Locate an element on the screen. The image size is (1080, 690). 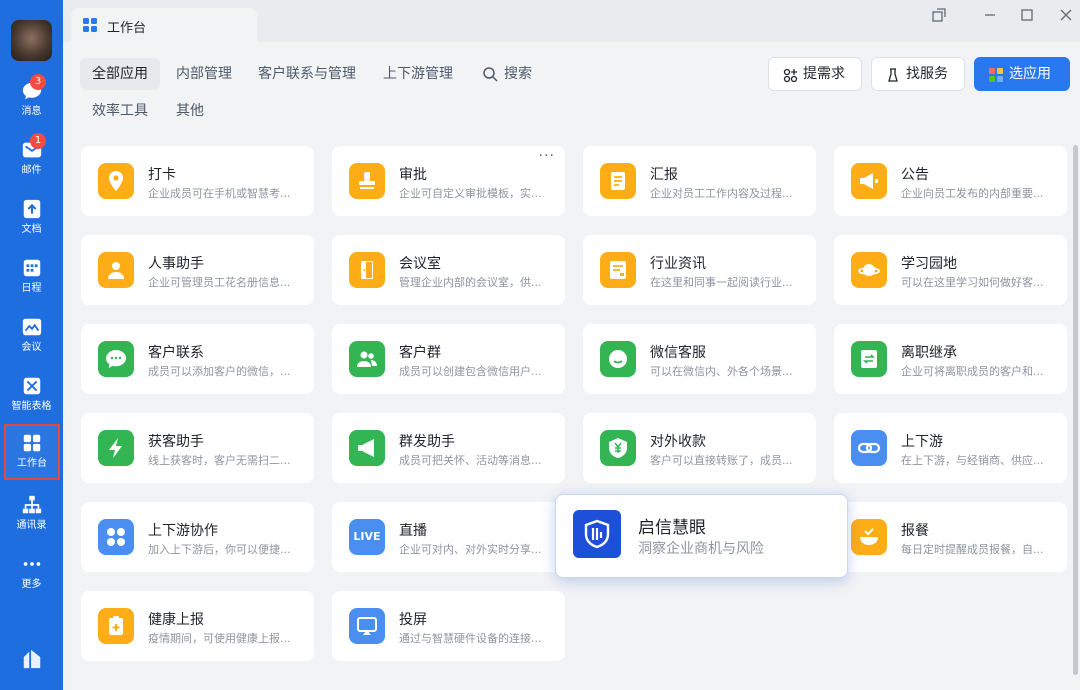
org-chart-icon is located at coordinates (31, 504).